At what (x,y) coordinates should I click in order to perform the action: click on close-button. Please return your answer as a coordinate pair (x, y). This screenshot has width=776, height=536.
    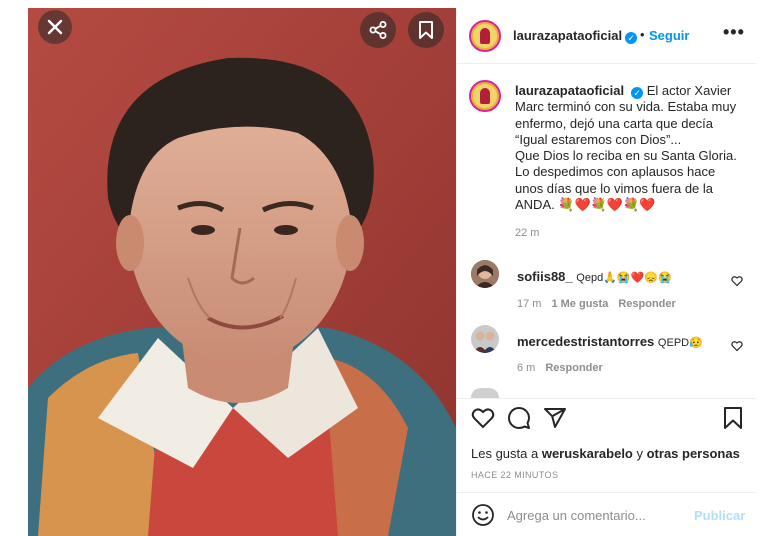
    Looking at the image, I should click on (55, 27).